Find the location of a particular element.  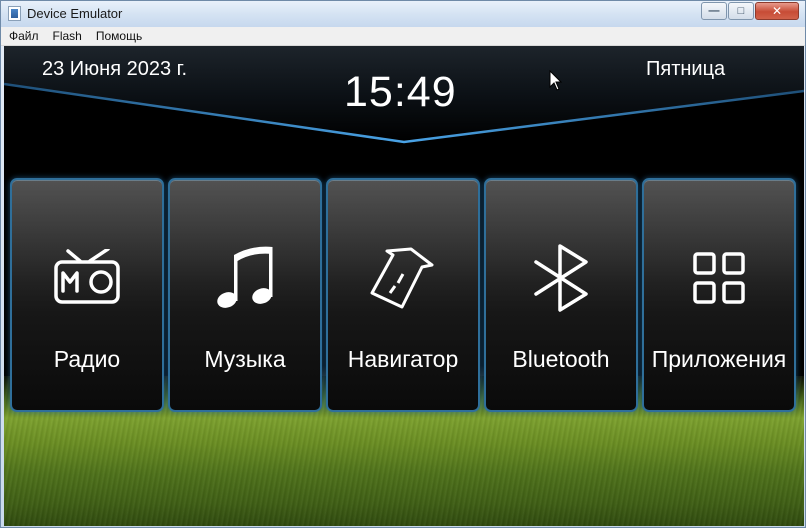

app-window-icon is located at coordinates (14, 13).